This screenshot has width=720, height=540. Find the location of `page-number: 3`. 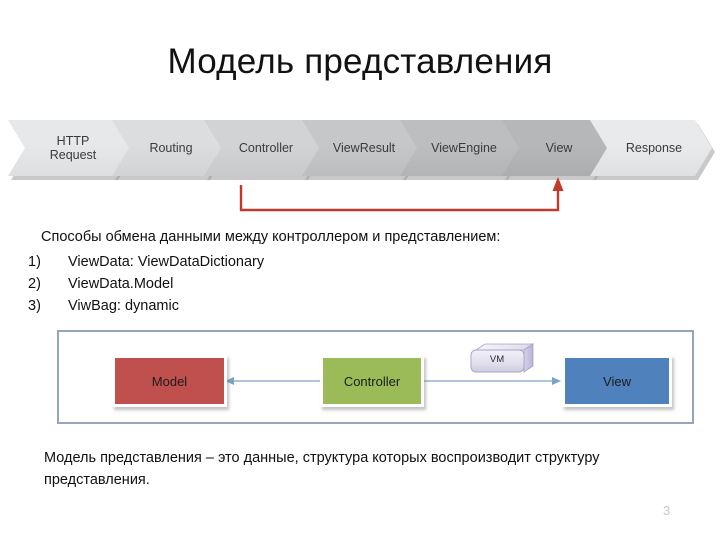

page-number: 3 is located at coordinates (667, 510).